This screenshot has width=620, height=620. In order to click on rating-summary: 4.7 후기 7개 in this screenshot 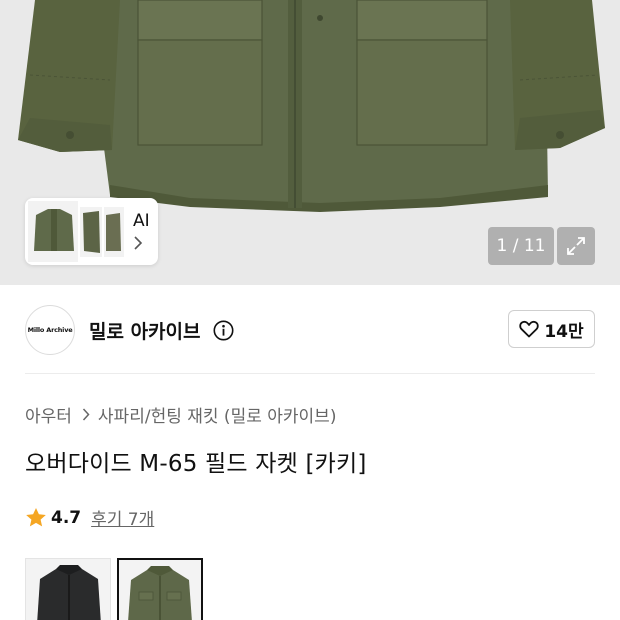, I will do `click(89, 517)`.